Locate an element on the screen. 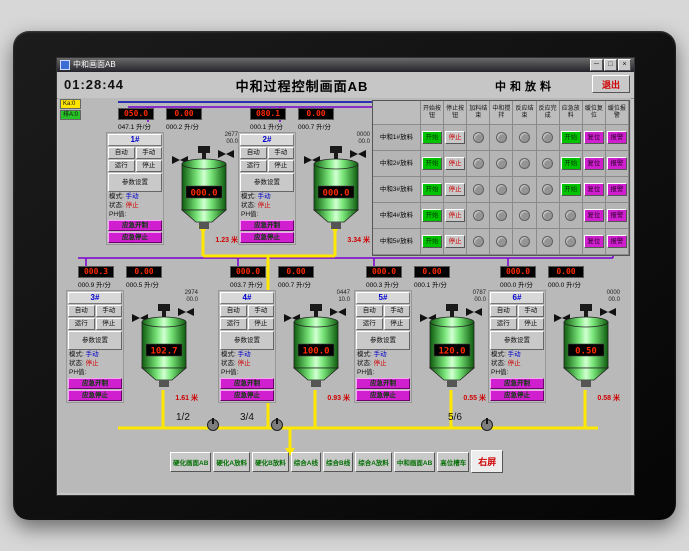 The image size is (689, 551). status-label: 状态: is located at coordinates (248, 205).